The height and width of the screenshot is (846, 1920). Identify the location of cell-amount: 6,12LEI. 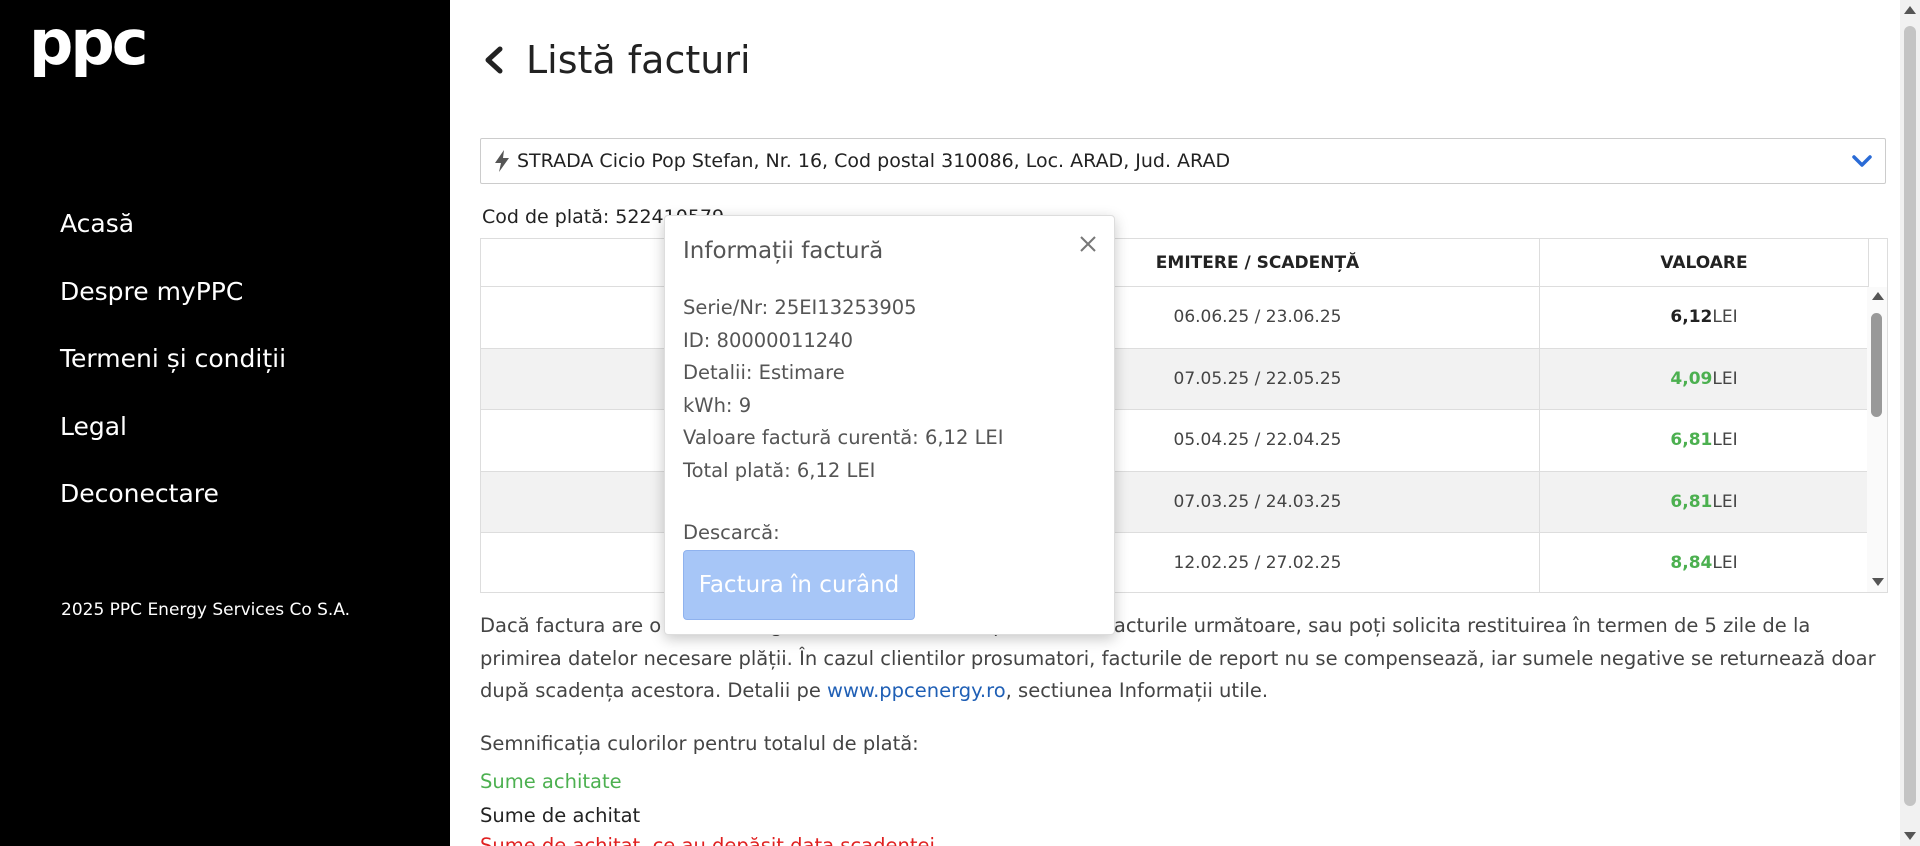
(1704, 317).